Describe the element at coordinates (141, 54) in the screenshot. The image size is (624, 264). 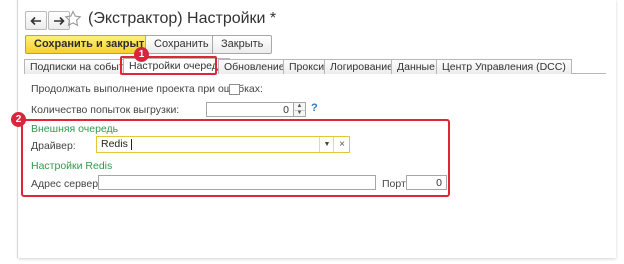
I see `annotation-badge-1: 1` at that location.